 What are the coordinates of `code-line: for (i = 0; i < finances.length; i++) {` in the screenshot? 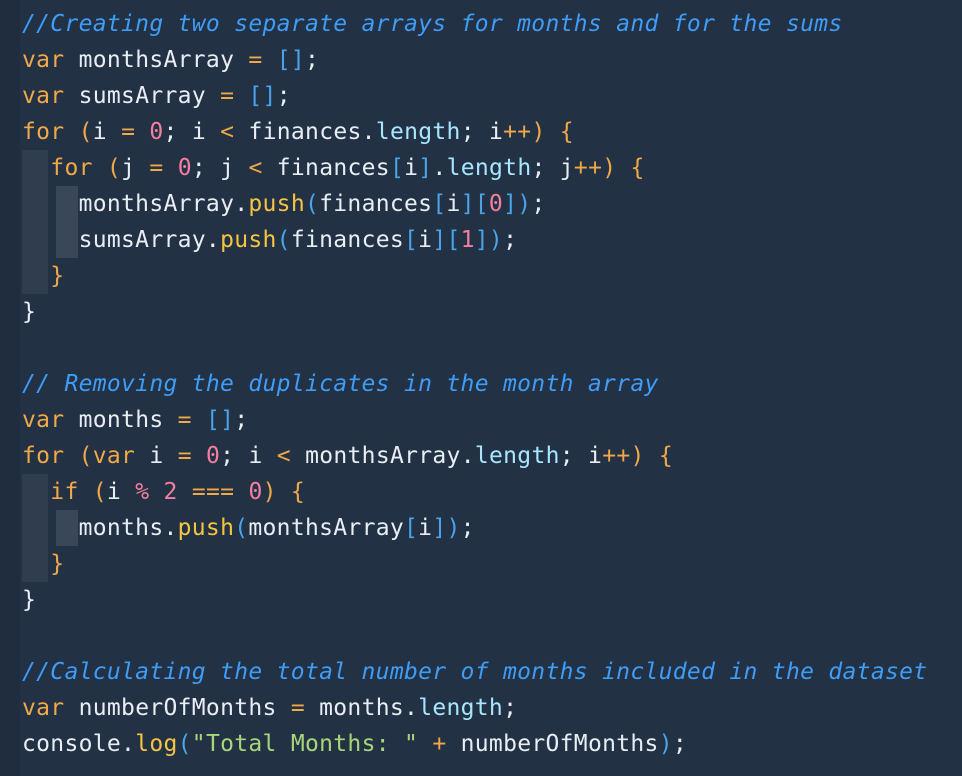 It's located at (298, 132).